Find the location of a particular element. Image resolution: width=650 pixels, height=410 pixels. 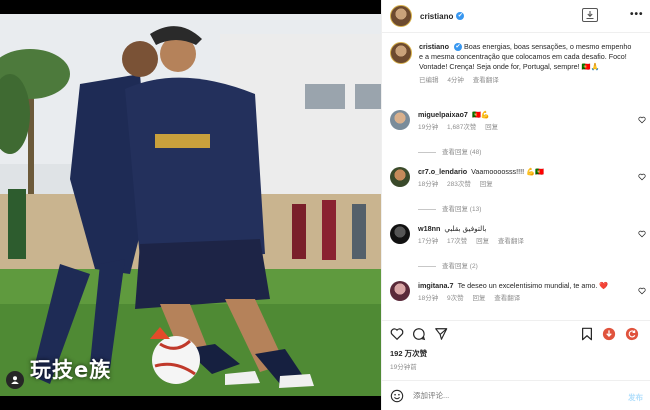

extension-download-icon is located at coordinates (609, 334).